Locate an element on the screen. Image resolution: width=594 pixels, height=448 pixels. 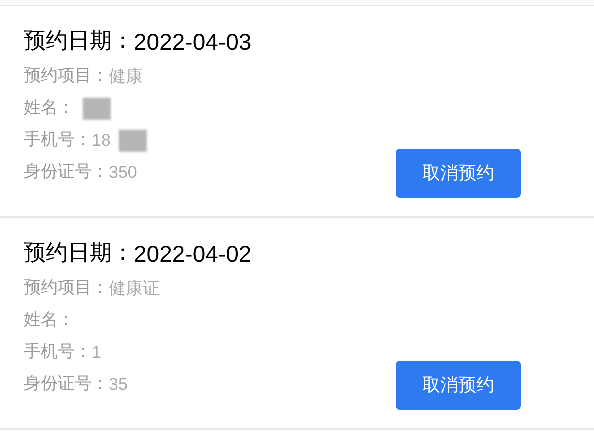
appointment-date: 2022-04-02 is located at coordinates (193, 254).